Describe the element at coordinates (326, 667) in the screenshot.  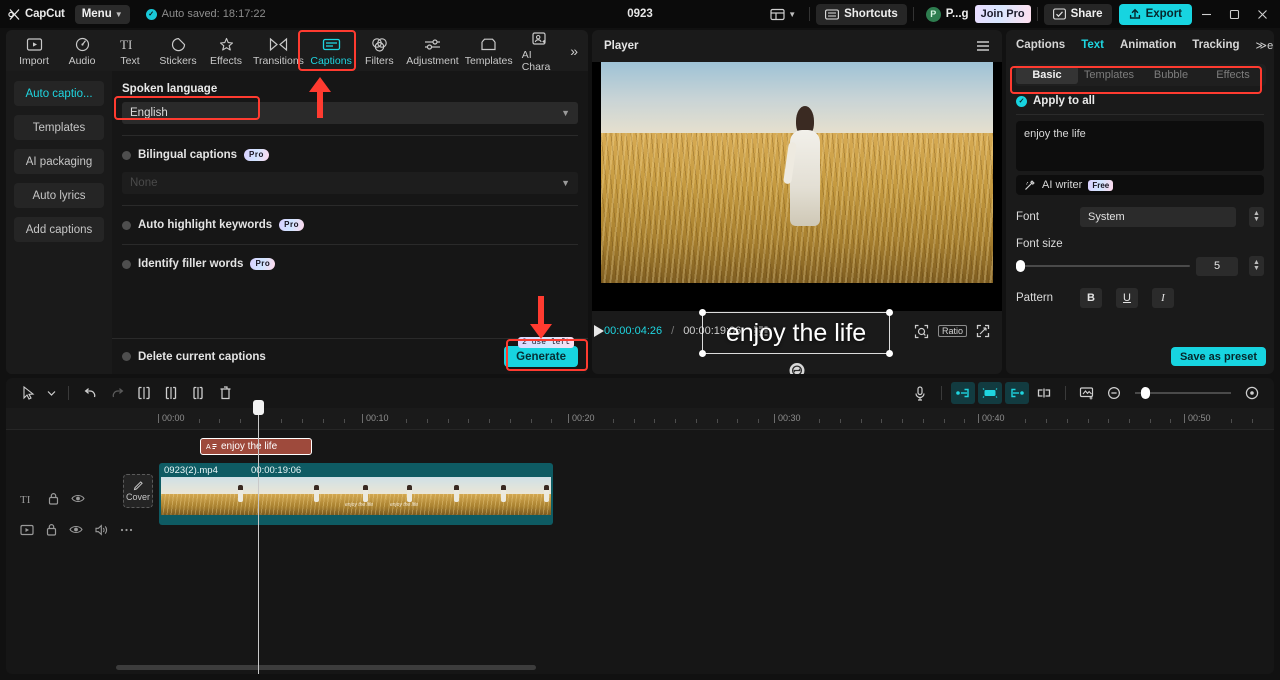
I see `scrollbar-thumb` at that location.